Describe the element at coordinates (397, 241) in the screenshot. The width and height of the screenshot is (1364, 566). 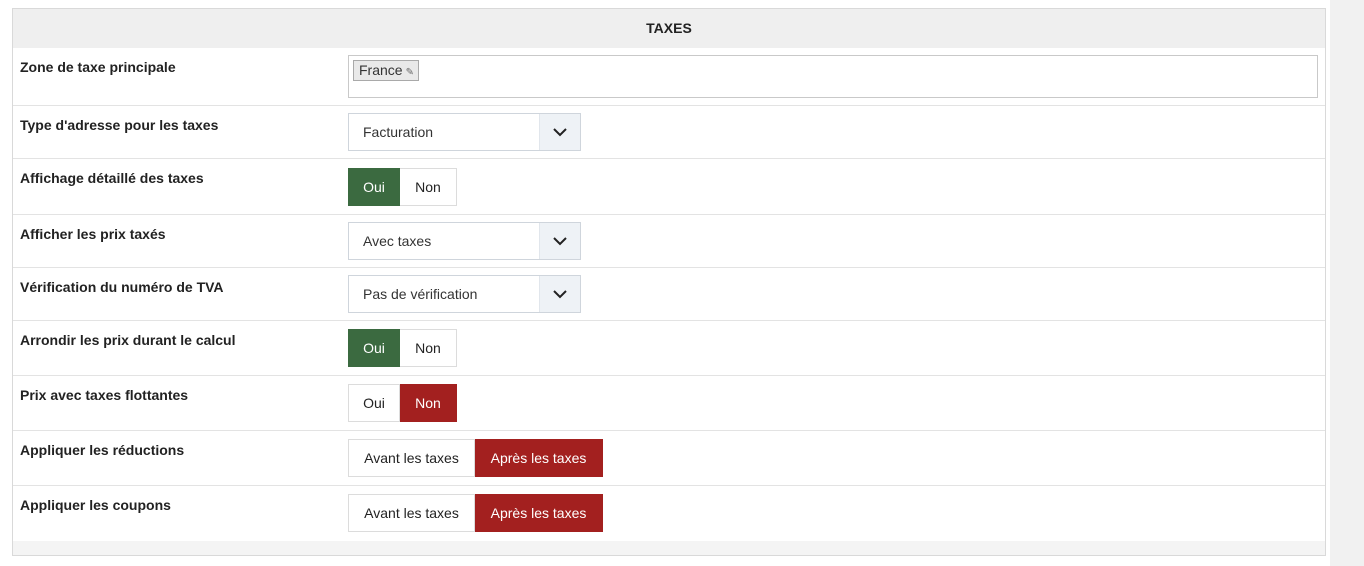
I see `show-prices-value: Avec taxes` at that location.